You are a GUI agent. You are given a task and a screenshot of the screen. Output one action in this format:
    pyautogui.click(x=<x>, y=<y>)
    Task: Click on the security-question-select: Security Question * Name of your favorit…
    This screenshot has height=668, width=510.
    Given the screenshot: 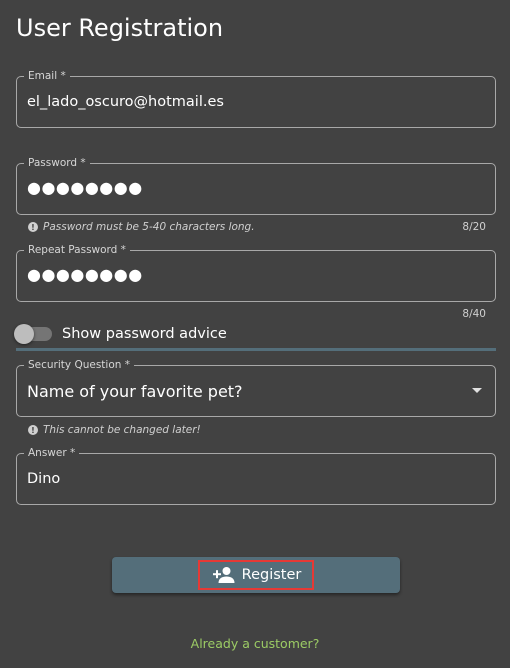 What is the action you would take?
    pyautogui.click(x=256, y=387)
    